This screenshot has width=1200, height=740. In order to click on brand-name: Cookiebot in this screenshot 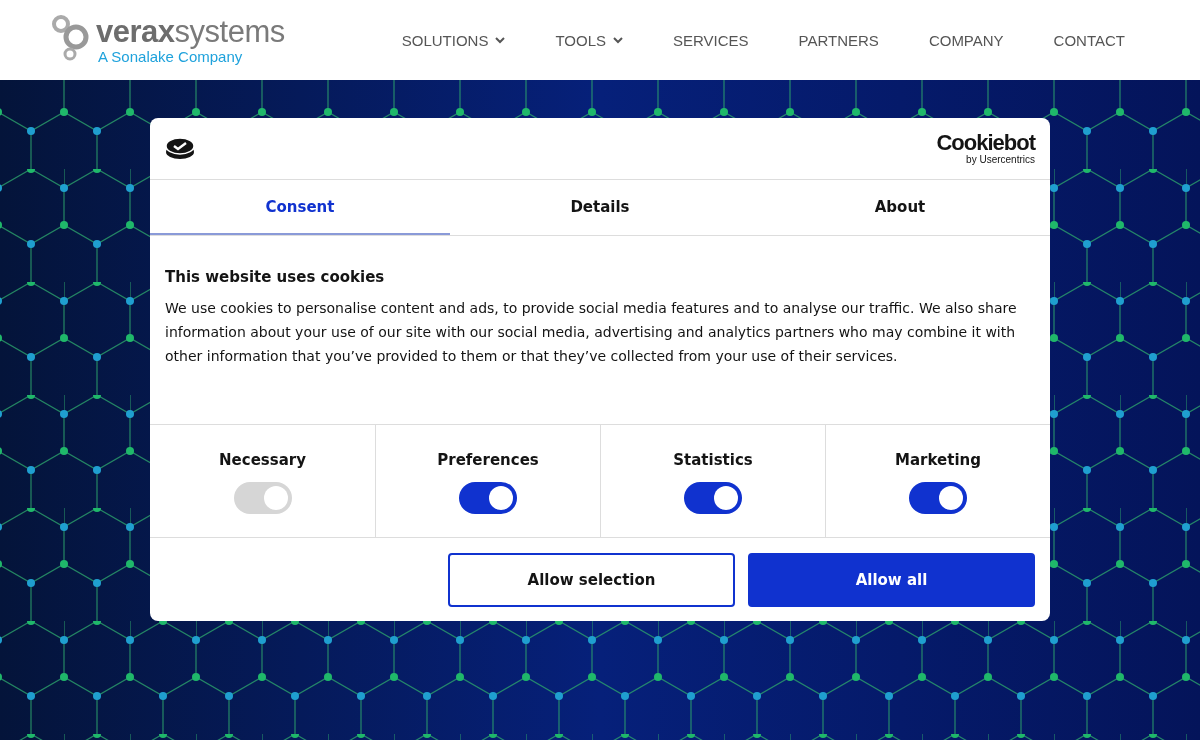, I will do `click(985, 143)`.